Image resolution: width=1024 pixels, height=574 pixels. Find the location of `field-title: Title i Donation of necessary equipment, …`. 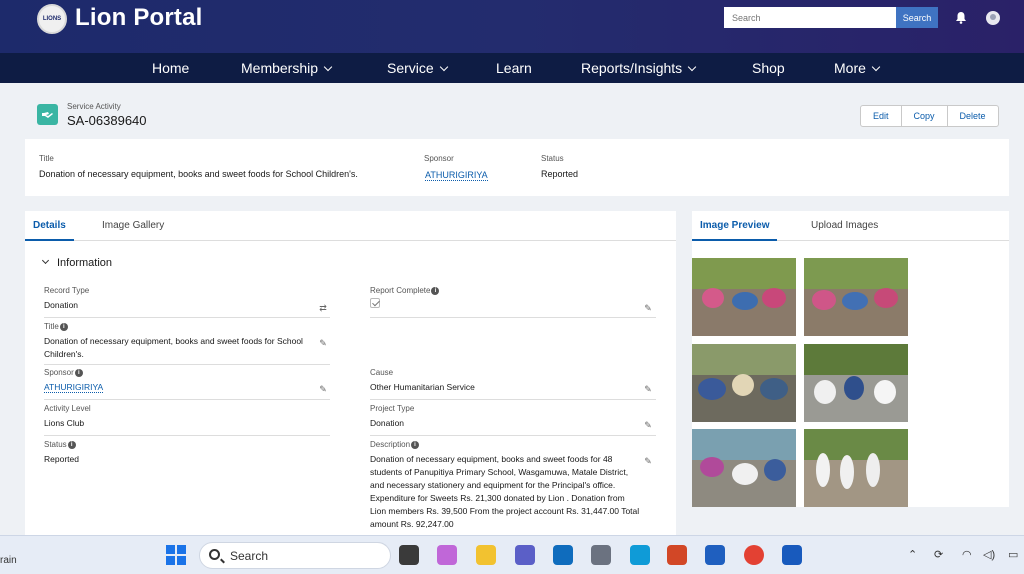

field-title: Title i Donation of necessary equipment, … is located at coordinates (179, 341).